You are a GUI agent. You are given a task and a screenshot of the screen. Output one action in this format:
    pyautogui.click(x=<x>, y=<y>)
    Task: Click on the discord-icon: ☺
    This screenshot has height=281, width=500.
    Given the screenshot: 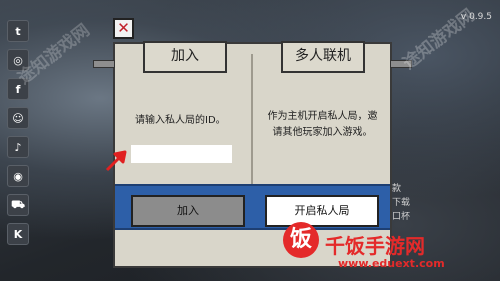 What is the action you would take?
    pyautogui.click(x=18, y=118)
    